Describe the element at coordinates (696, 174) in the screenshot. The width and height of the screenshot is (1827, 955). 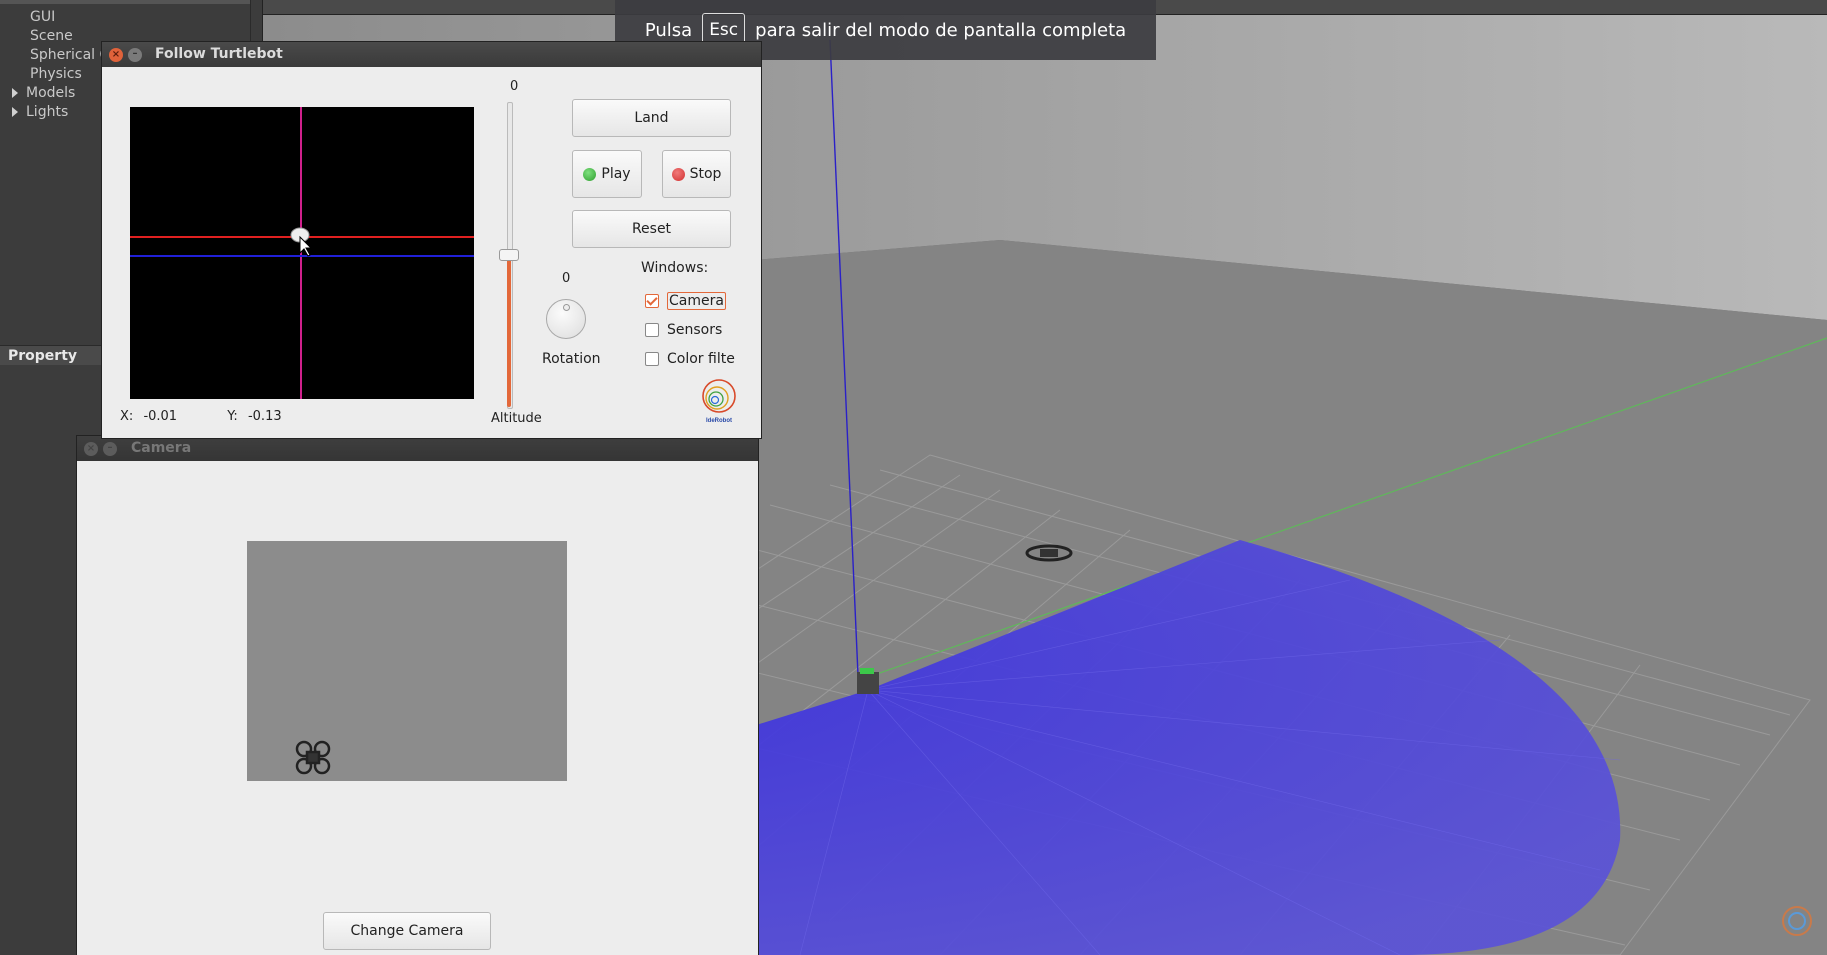
I see `stop-button: Stop` at that location.